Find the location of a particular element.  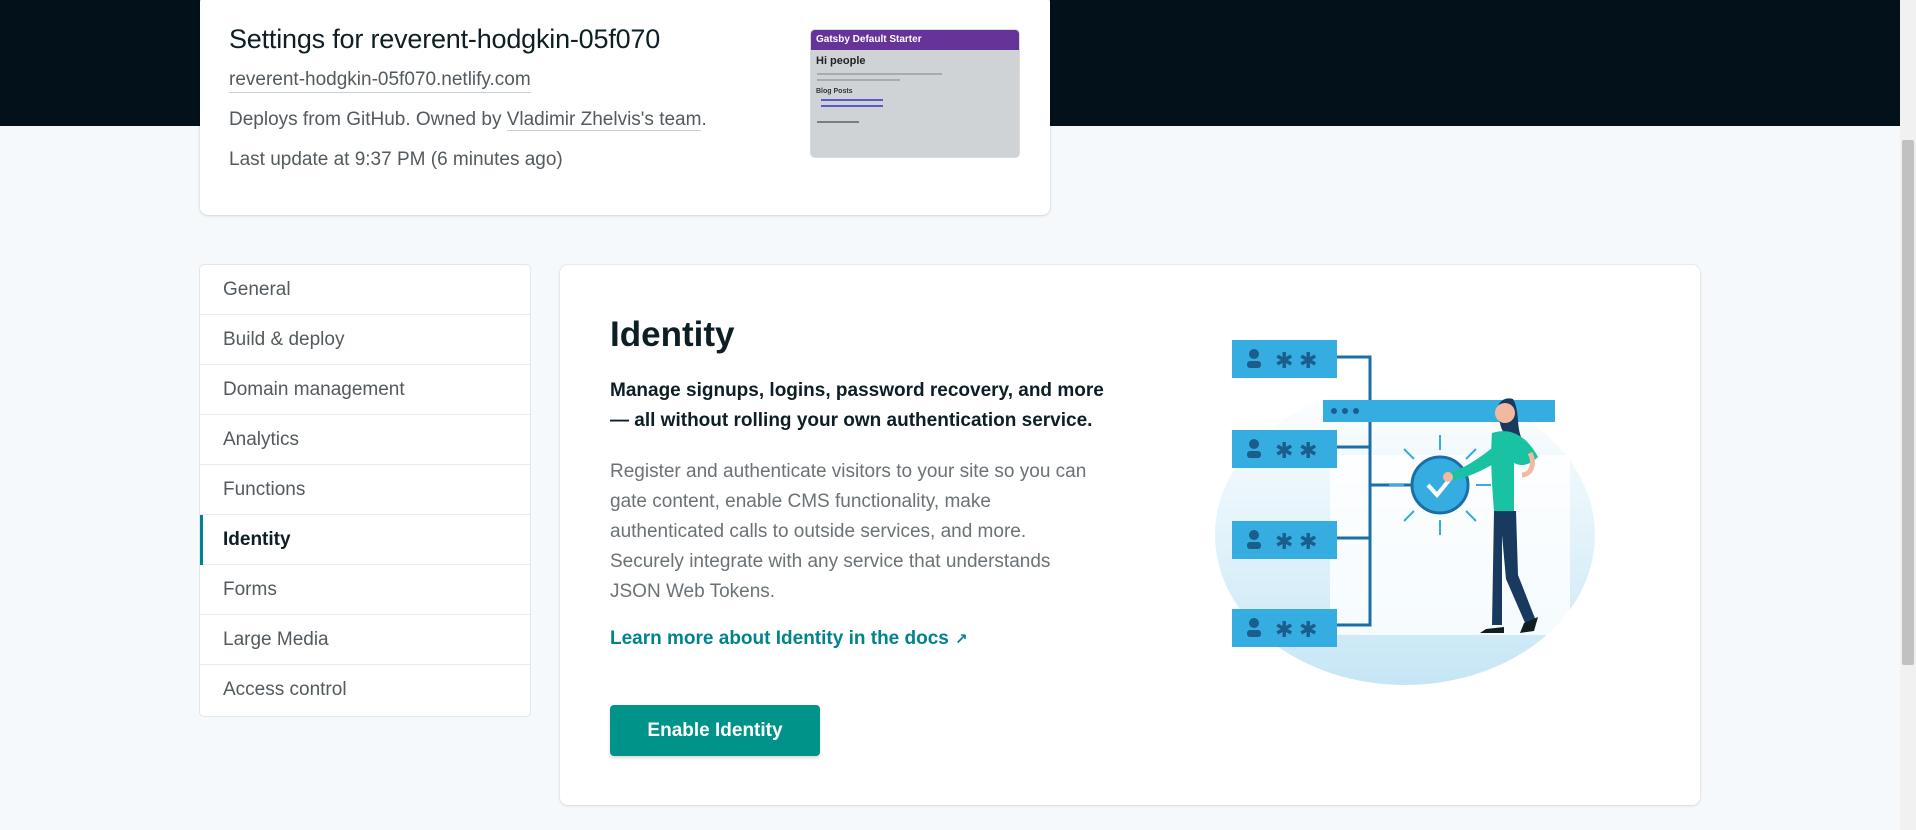

sidebar-item-domain-management: Domain management is located at coordinates (365, 390).